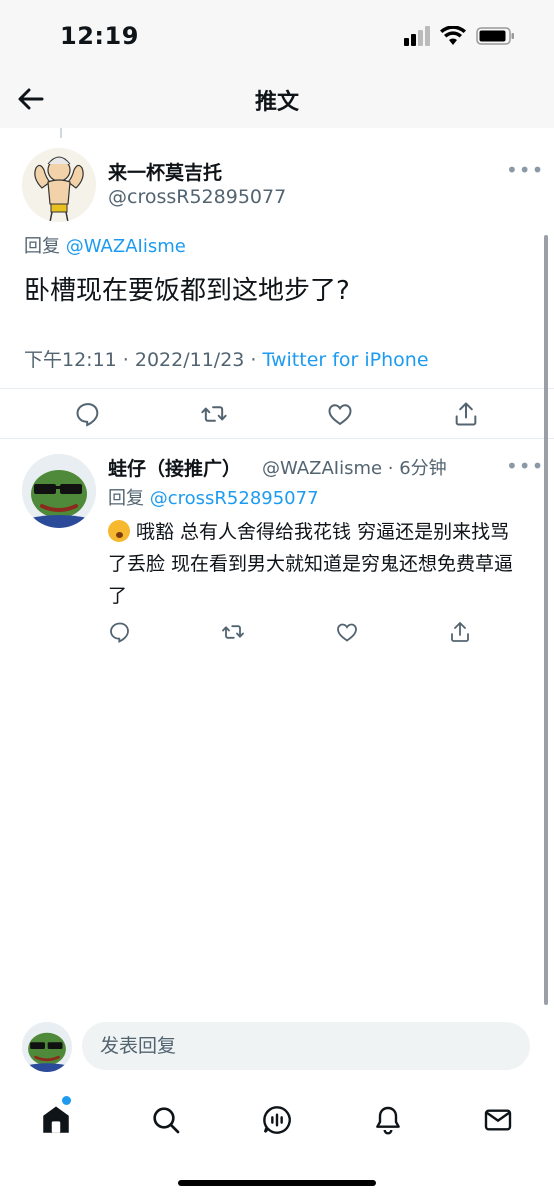 The image size is (554, 1200). I want to click on more-options-icon: •••, so click(525, 170).